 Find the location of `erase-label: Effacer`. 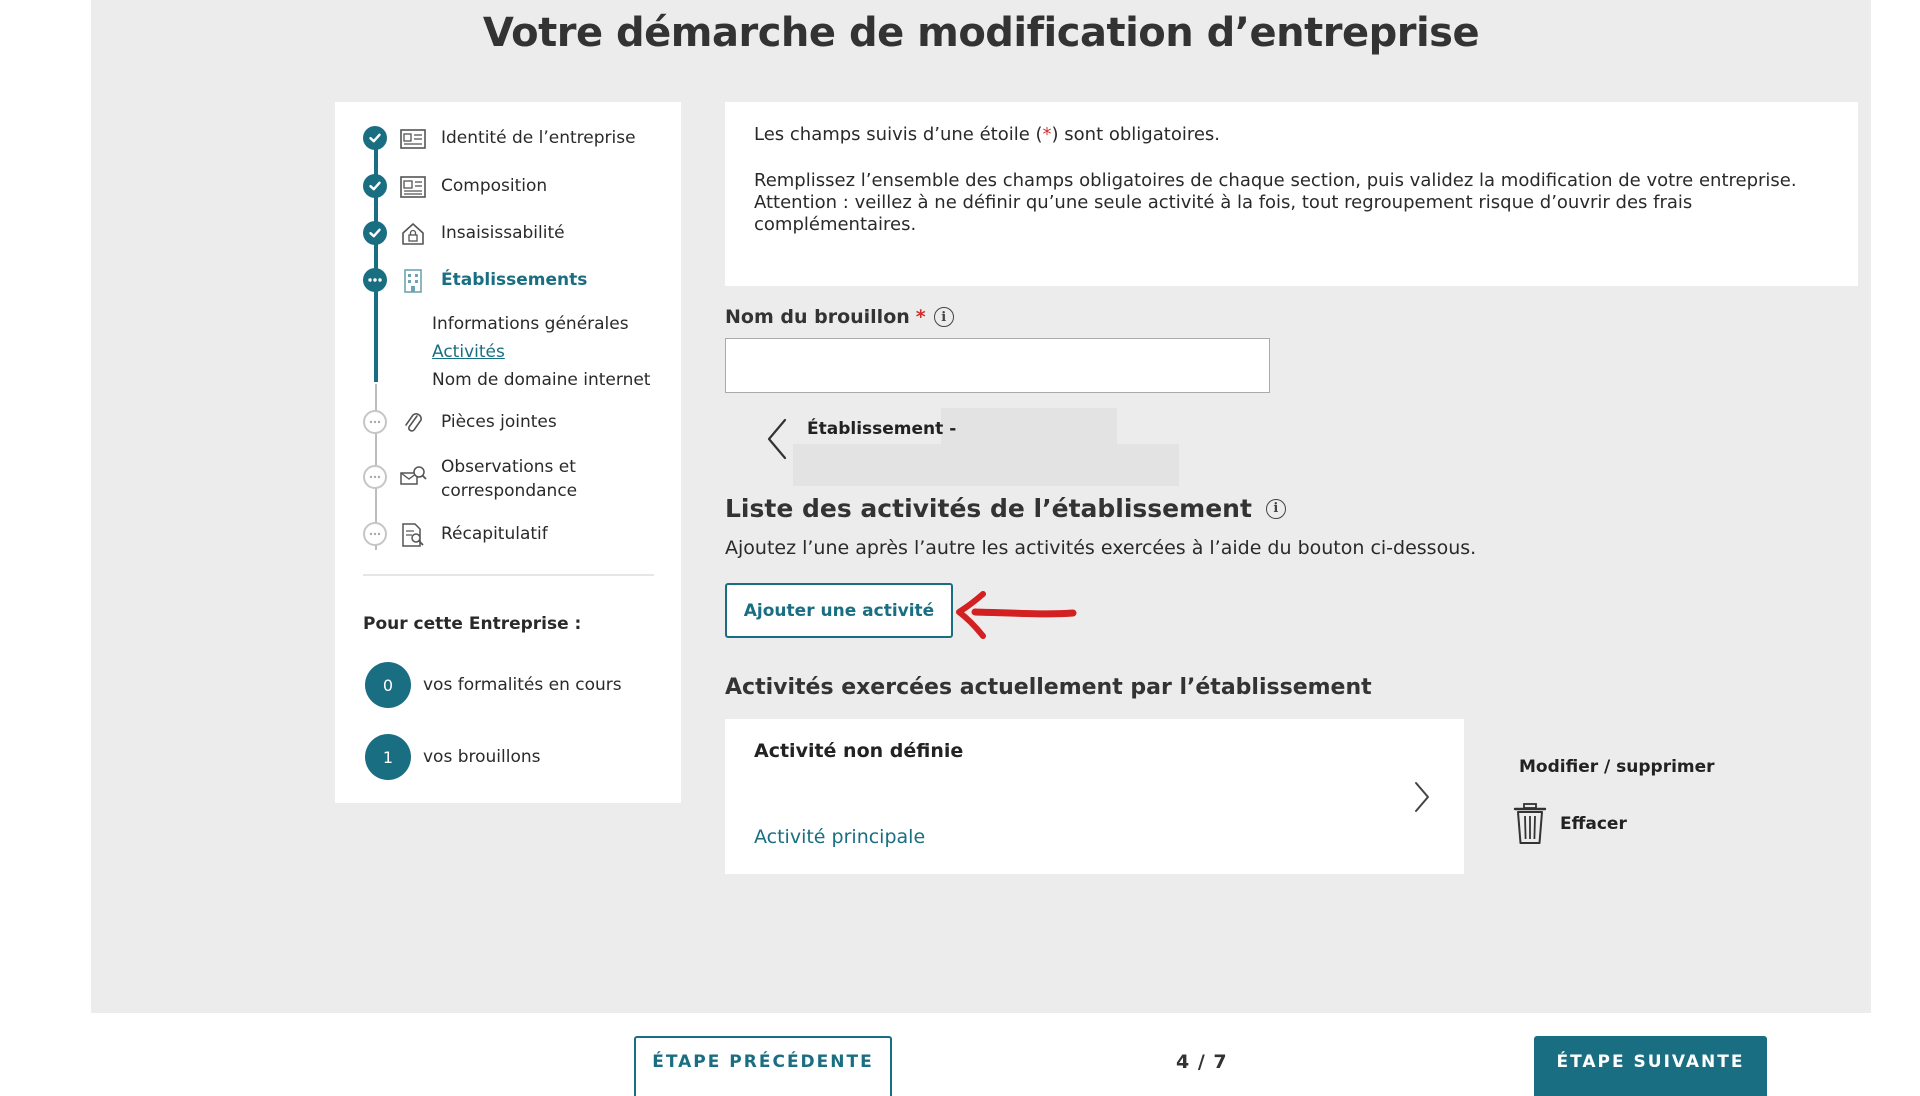

erase-label: Effacer is located at coordinates (1593, 824).